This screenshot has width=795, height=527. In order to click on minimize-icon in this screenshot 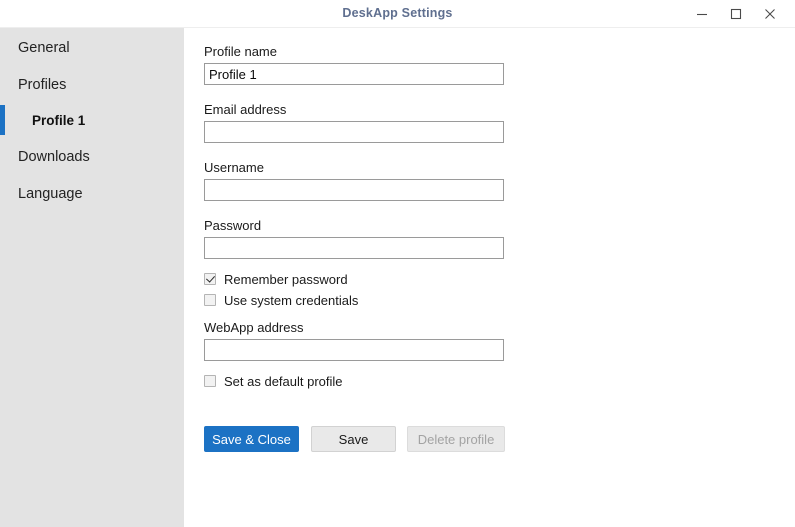, I will do `click(702, 14)`.